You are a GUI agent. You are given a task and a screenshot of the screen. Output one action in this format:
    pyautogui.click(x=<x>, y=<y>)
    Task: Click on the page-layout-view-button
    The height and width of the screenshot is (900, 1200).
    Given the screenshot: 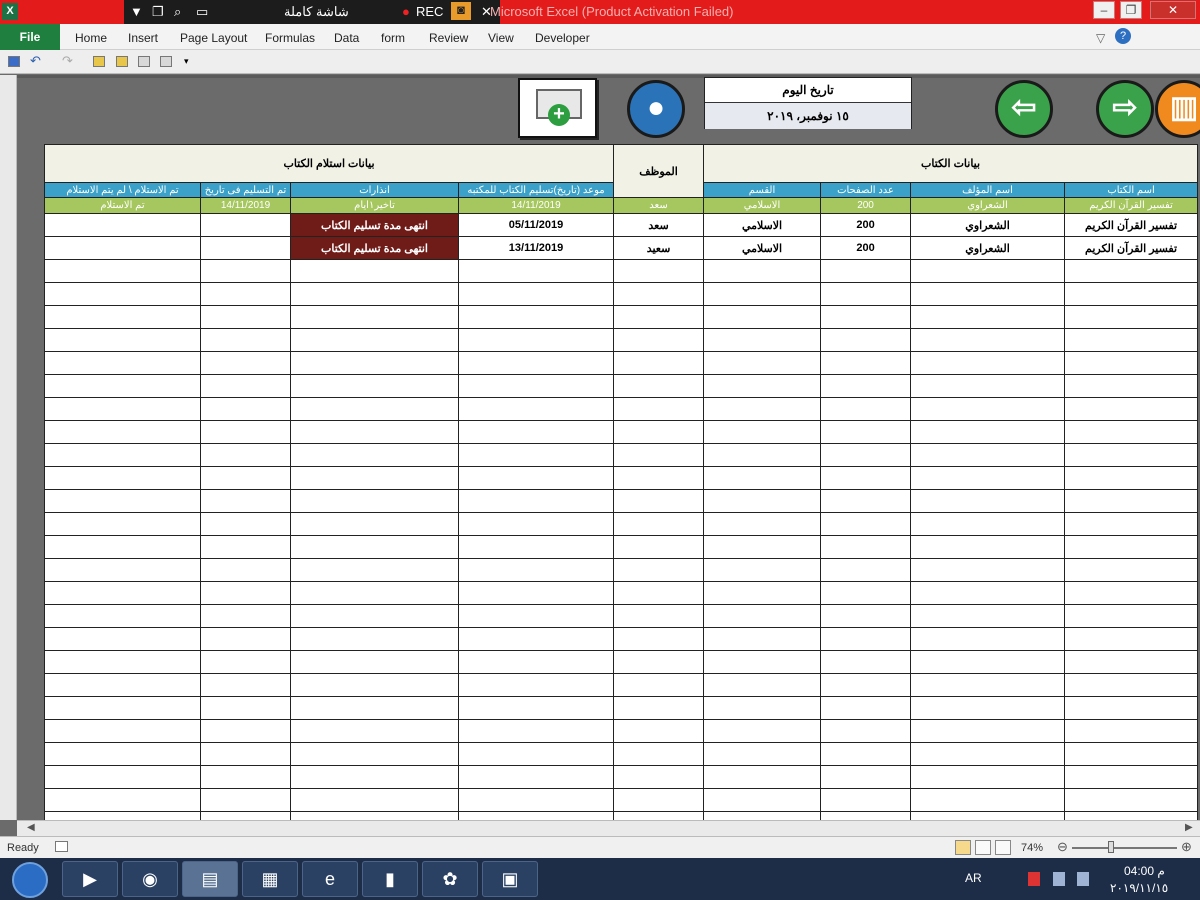 What is the action you would take?
    pyautogui.click(x=983, y=847)
    